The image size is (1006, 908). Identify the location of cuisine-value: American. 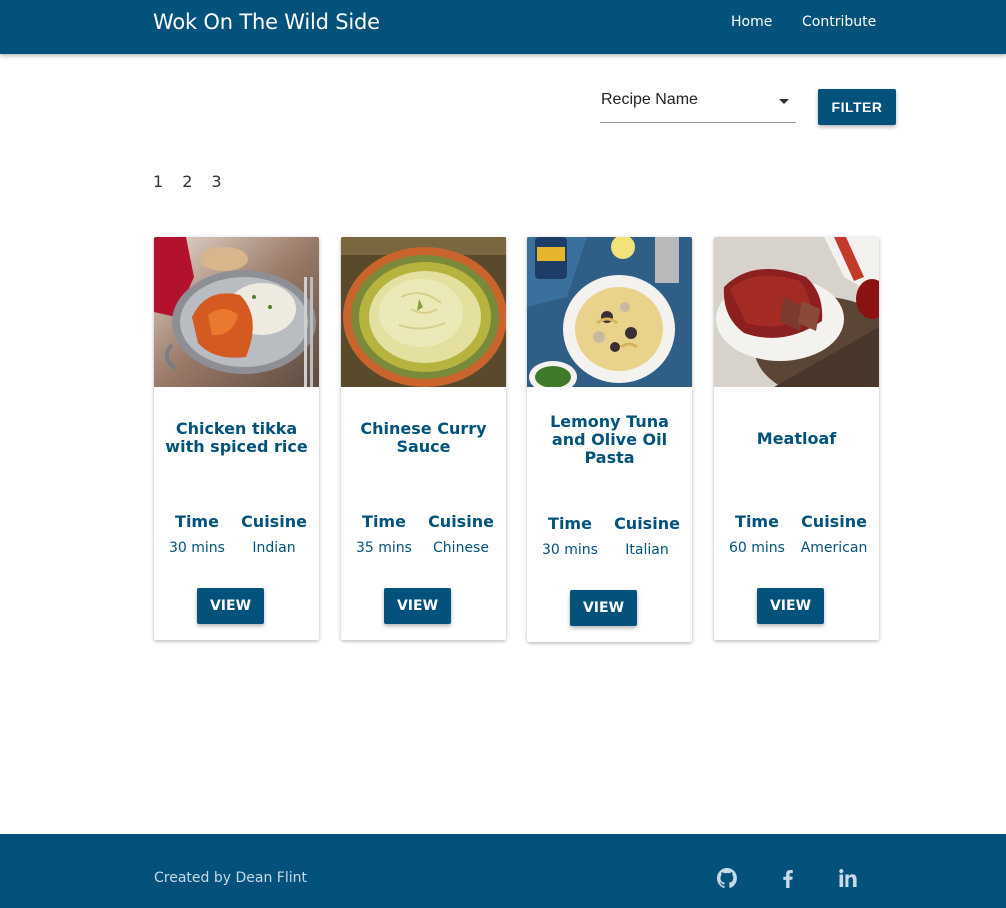
(834, 548).